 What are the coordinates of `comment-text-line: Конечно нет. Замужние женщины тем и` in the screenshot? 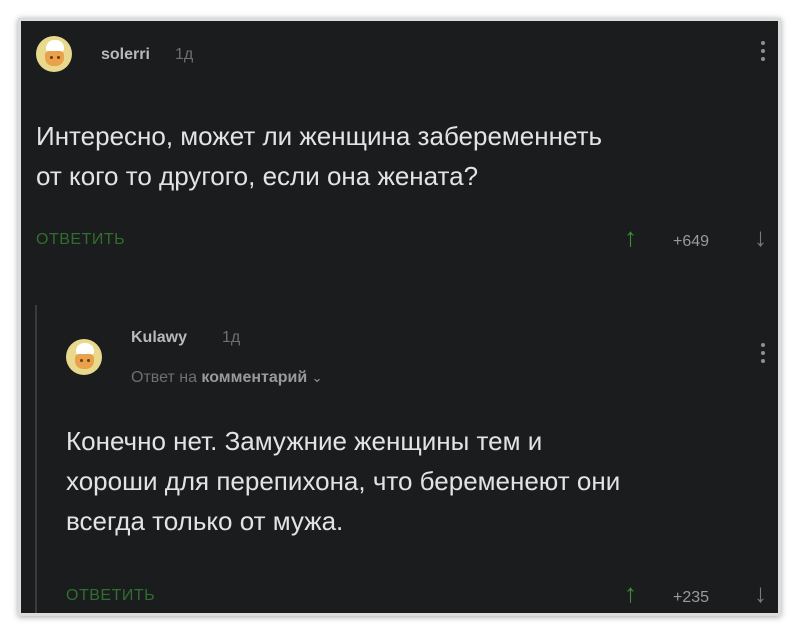 It's located at (304, 441).